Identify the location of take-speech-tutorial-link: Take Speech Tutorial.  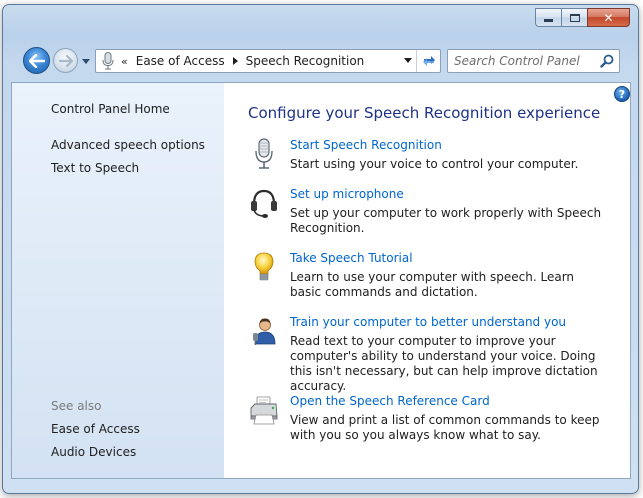
(351, 258).